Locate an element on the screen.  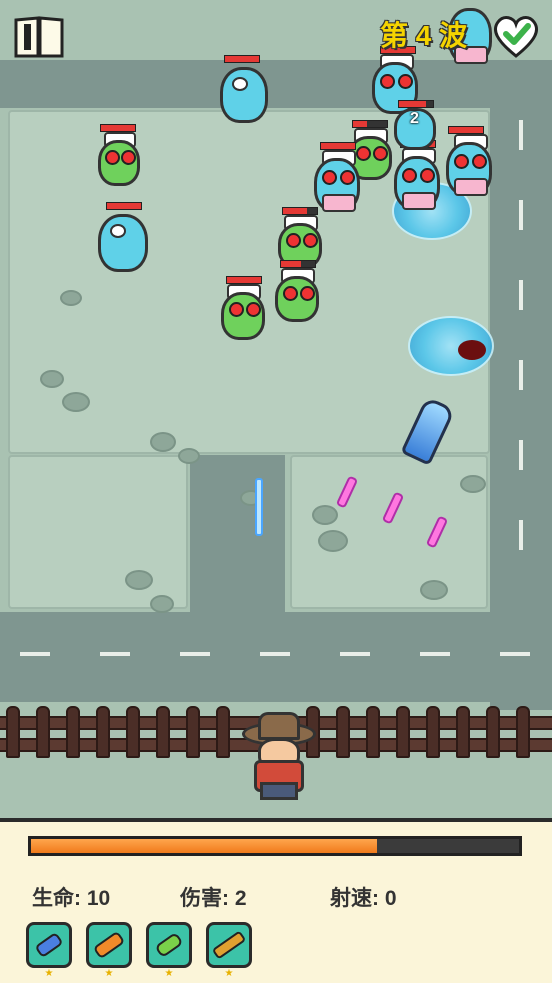
bazooka-icon is located at coordinates (229, 945).